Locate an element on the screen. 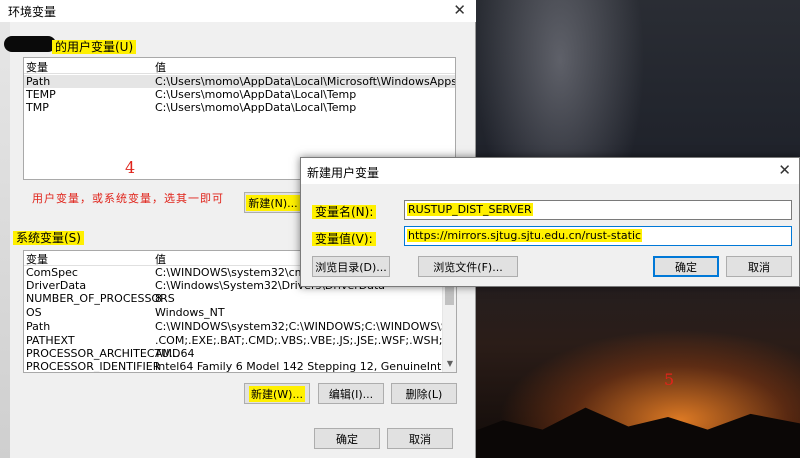 Image resolution: width=800 pixels, height=458 pixels. variable-value-label: 变量值(V): is located at coordinates (344, 238).